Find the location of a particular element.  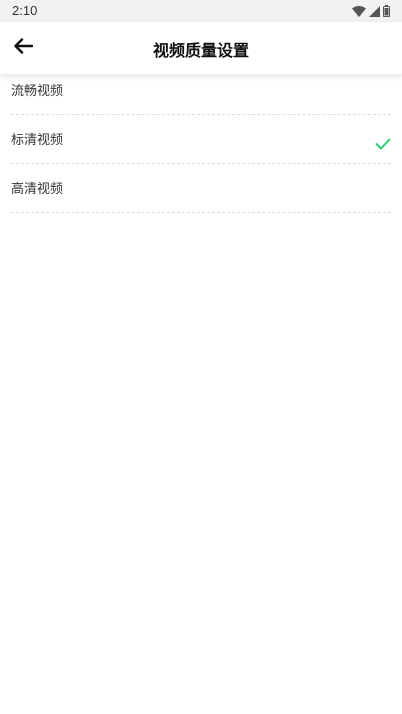

page-title: 视频质量设置 is located at coordinates (200, 50).